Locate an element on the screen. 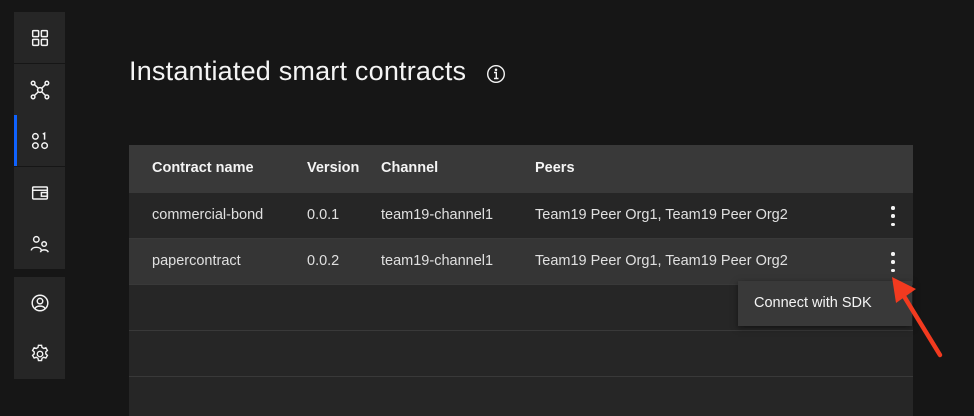 The image size is (974, 416). sidebar-item-settings is located at coordinates (39, 353).